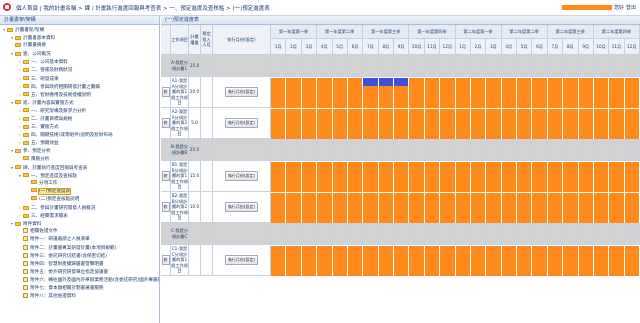 Image resolution: width=640 pixels, height=323 pixels. I want to click on tree-node: 分項工作, so click(79, 184).